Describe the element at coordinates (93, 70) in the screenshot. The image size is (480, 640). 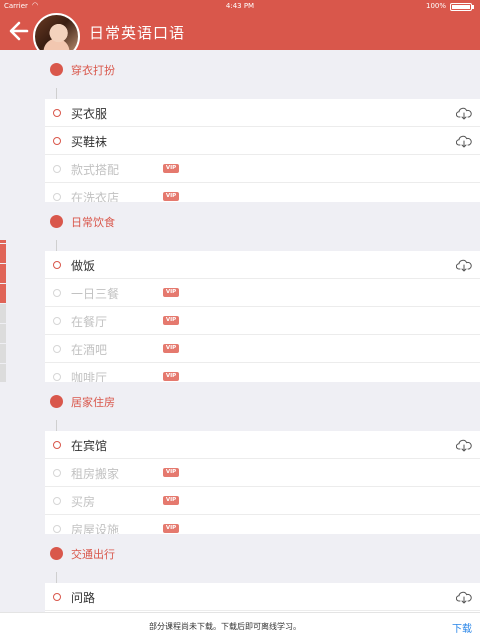
I see `section-title: 穿衣打扮` at that location.